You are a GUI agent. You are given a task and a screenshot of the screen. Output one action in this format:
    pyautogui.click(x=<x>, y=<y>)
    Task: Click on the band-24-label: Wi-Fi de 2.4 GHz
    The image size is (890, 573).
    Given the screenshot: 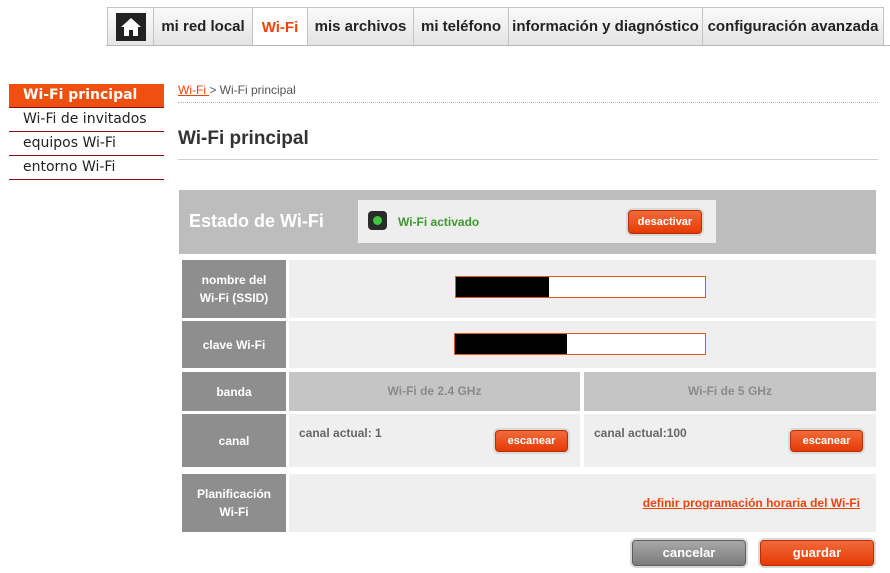 What is the action you would take?
    pyautogui.click(x=434, y=391)
    